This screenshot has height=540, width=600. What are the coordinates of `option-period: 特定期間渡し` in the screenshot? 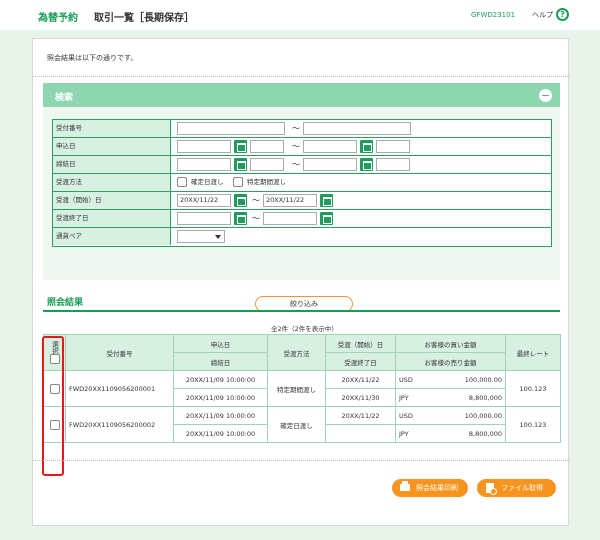 It's located at (266, 182).